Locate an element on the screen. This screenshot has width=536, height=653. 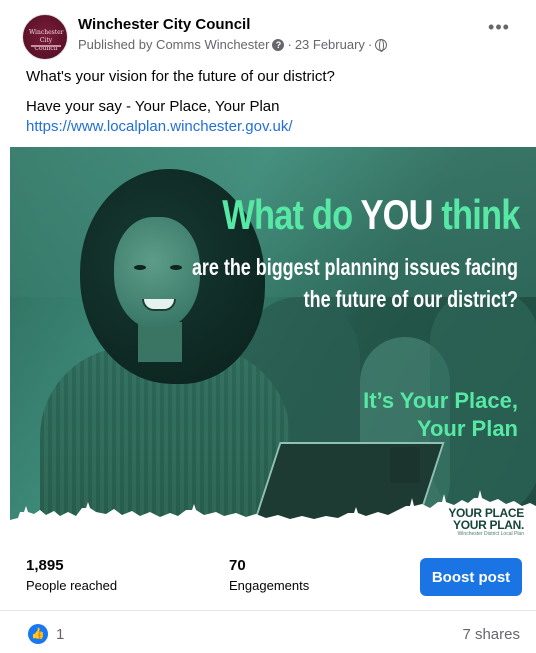
boost-post-button: Boost post is located at coordinates (471, 577).